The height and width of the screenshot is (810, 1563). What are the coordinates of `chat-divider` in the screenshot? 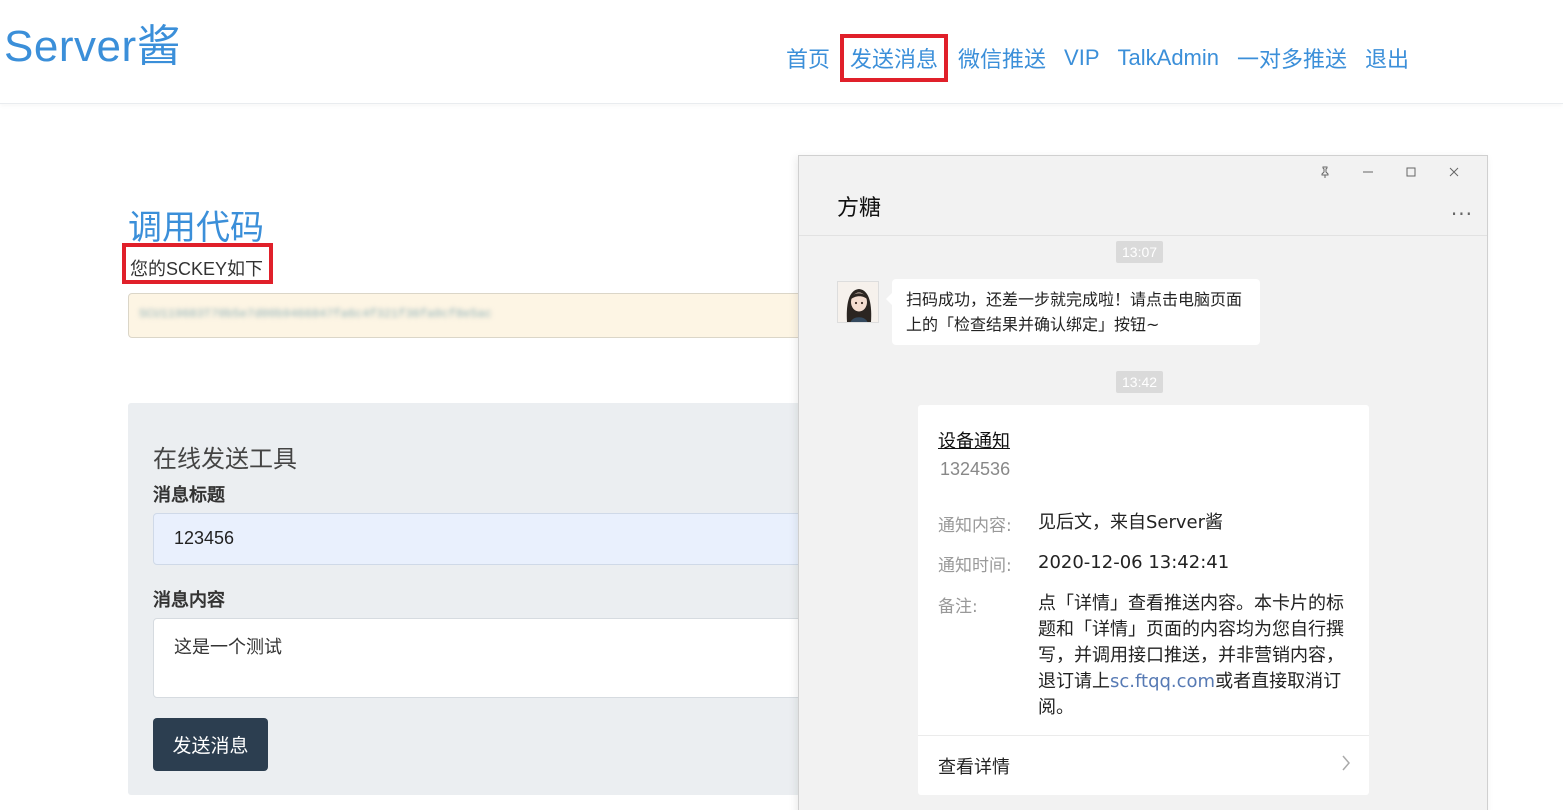 It's located at (1143, 235).